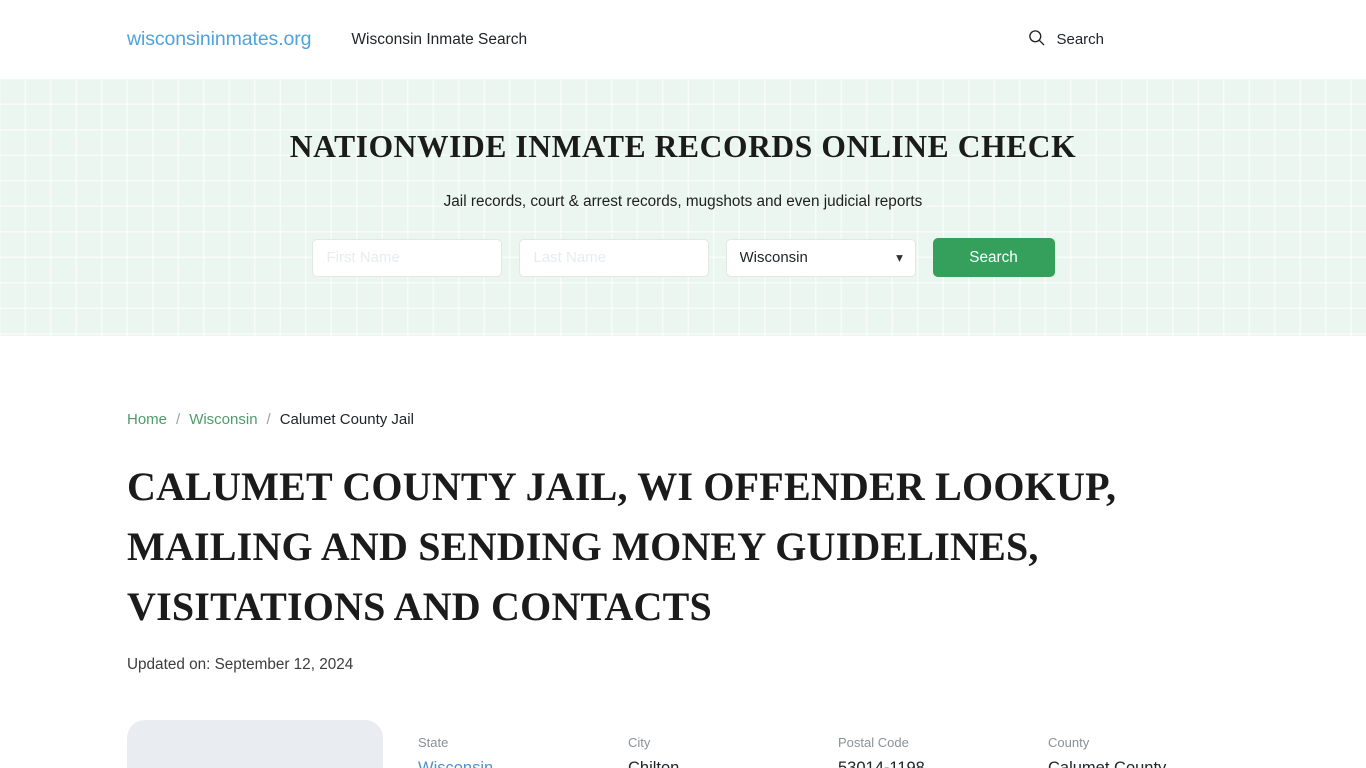 This screenshot has width=1366, height=768. I want to click on state-select-wrapper: Wisconsin ▾, so click(820, 257).